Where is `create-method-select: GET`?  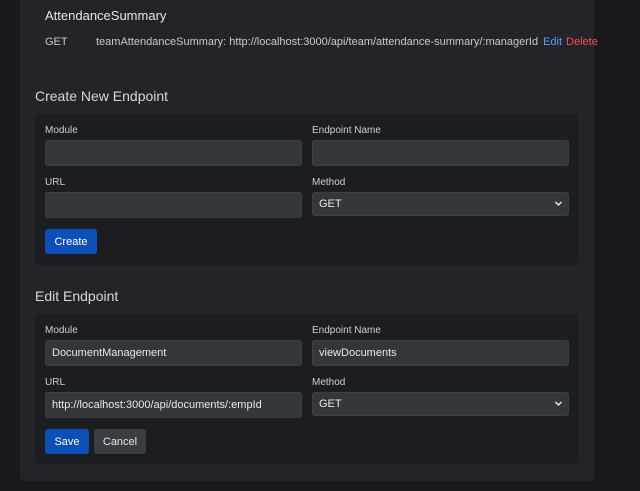 create-method-select: GET is located at coordinates (440, 204).